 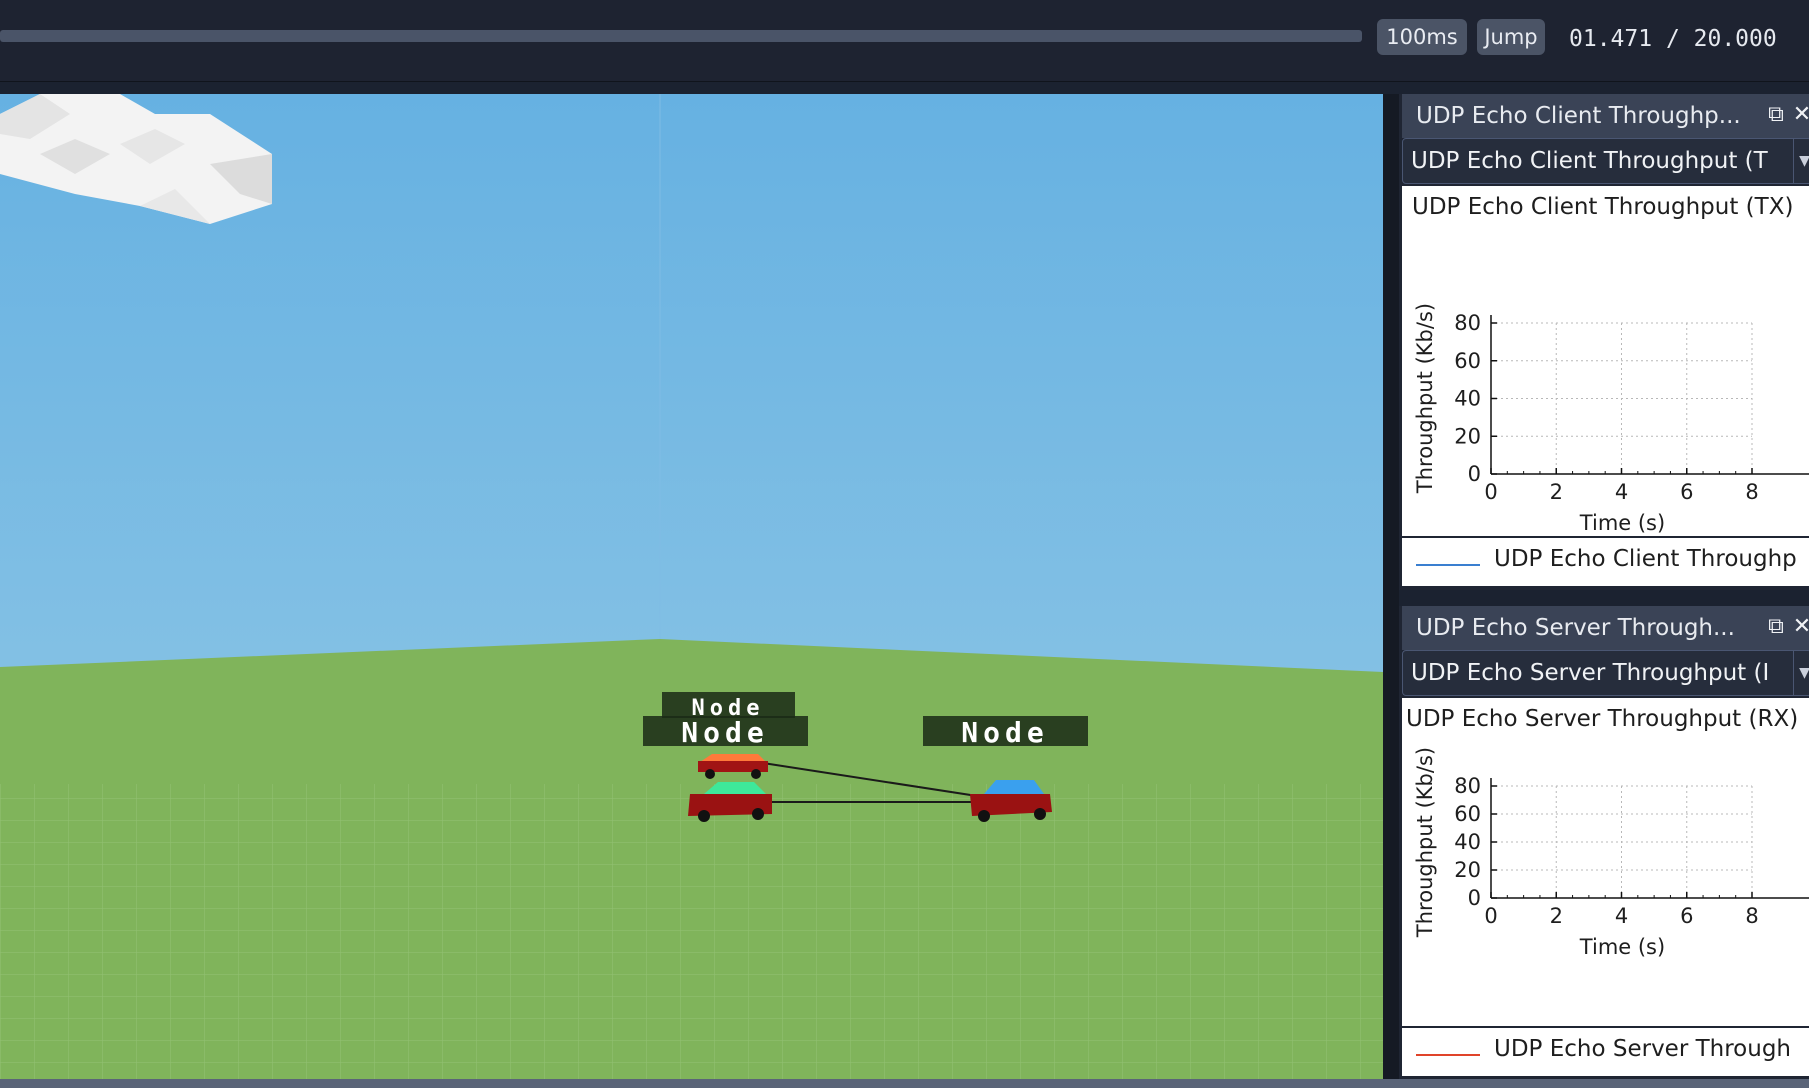 What do you see at coordinates (1735, 39) in the screenshot?
I see `total-time: 20.000` at bounding box center [1735, 39].